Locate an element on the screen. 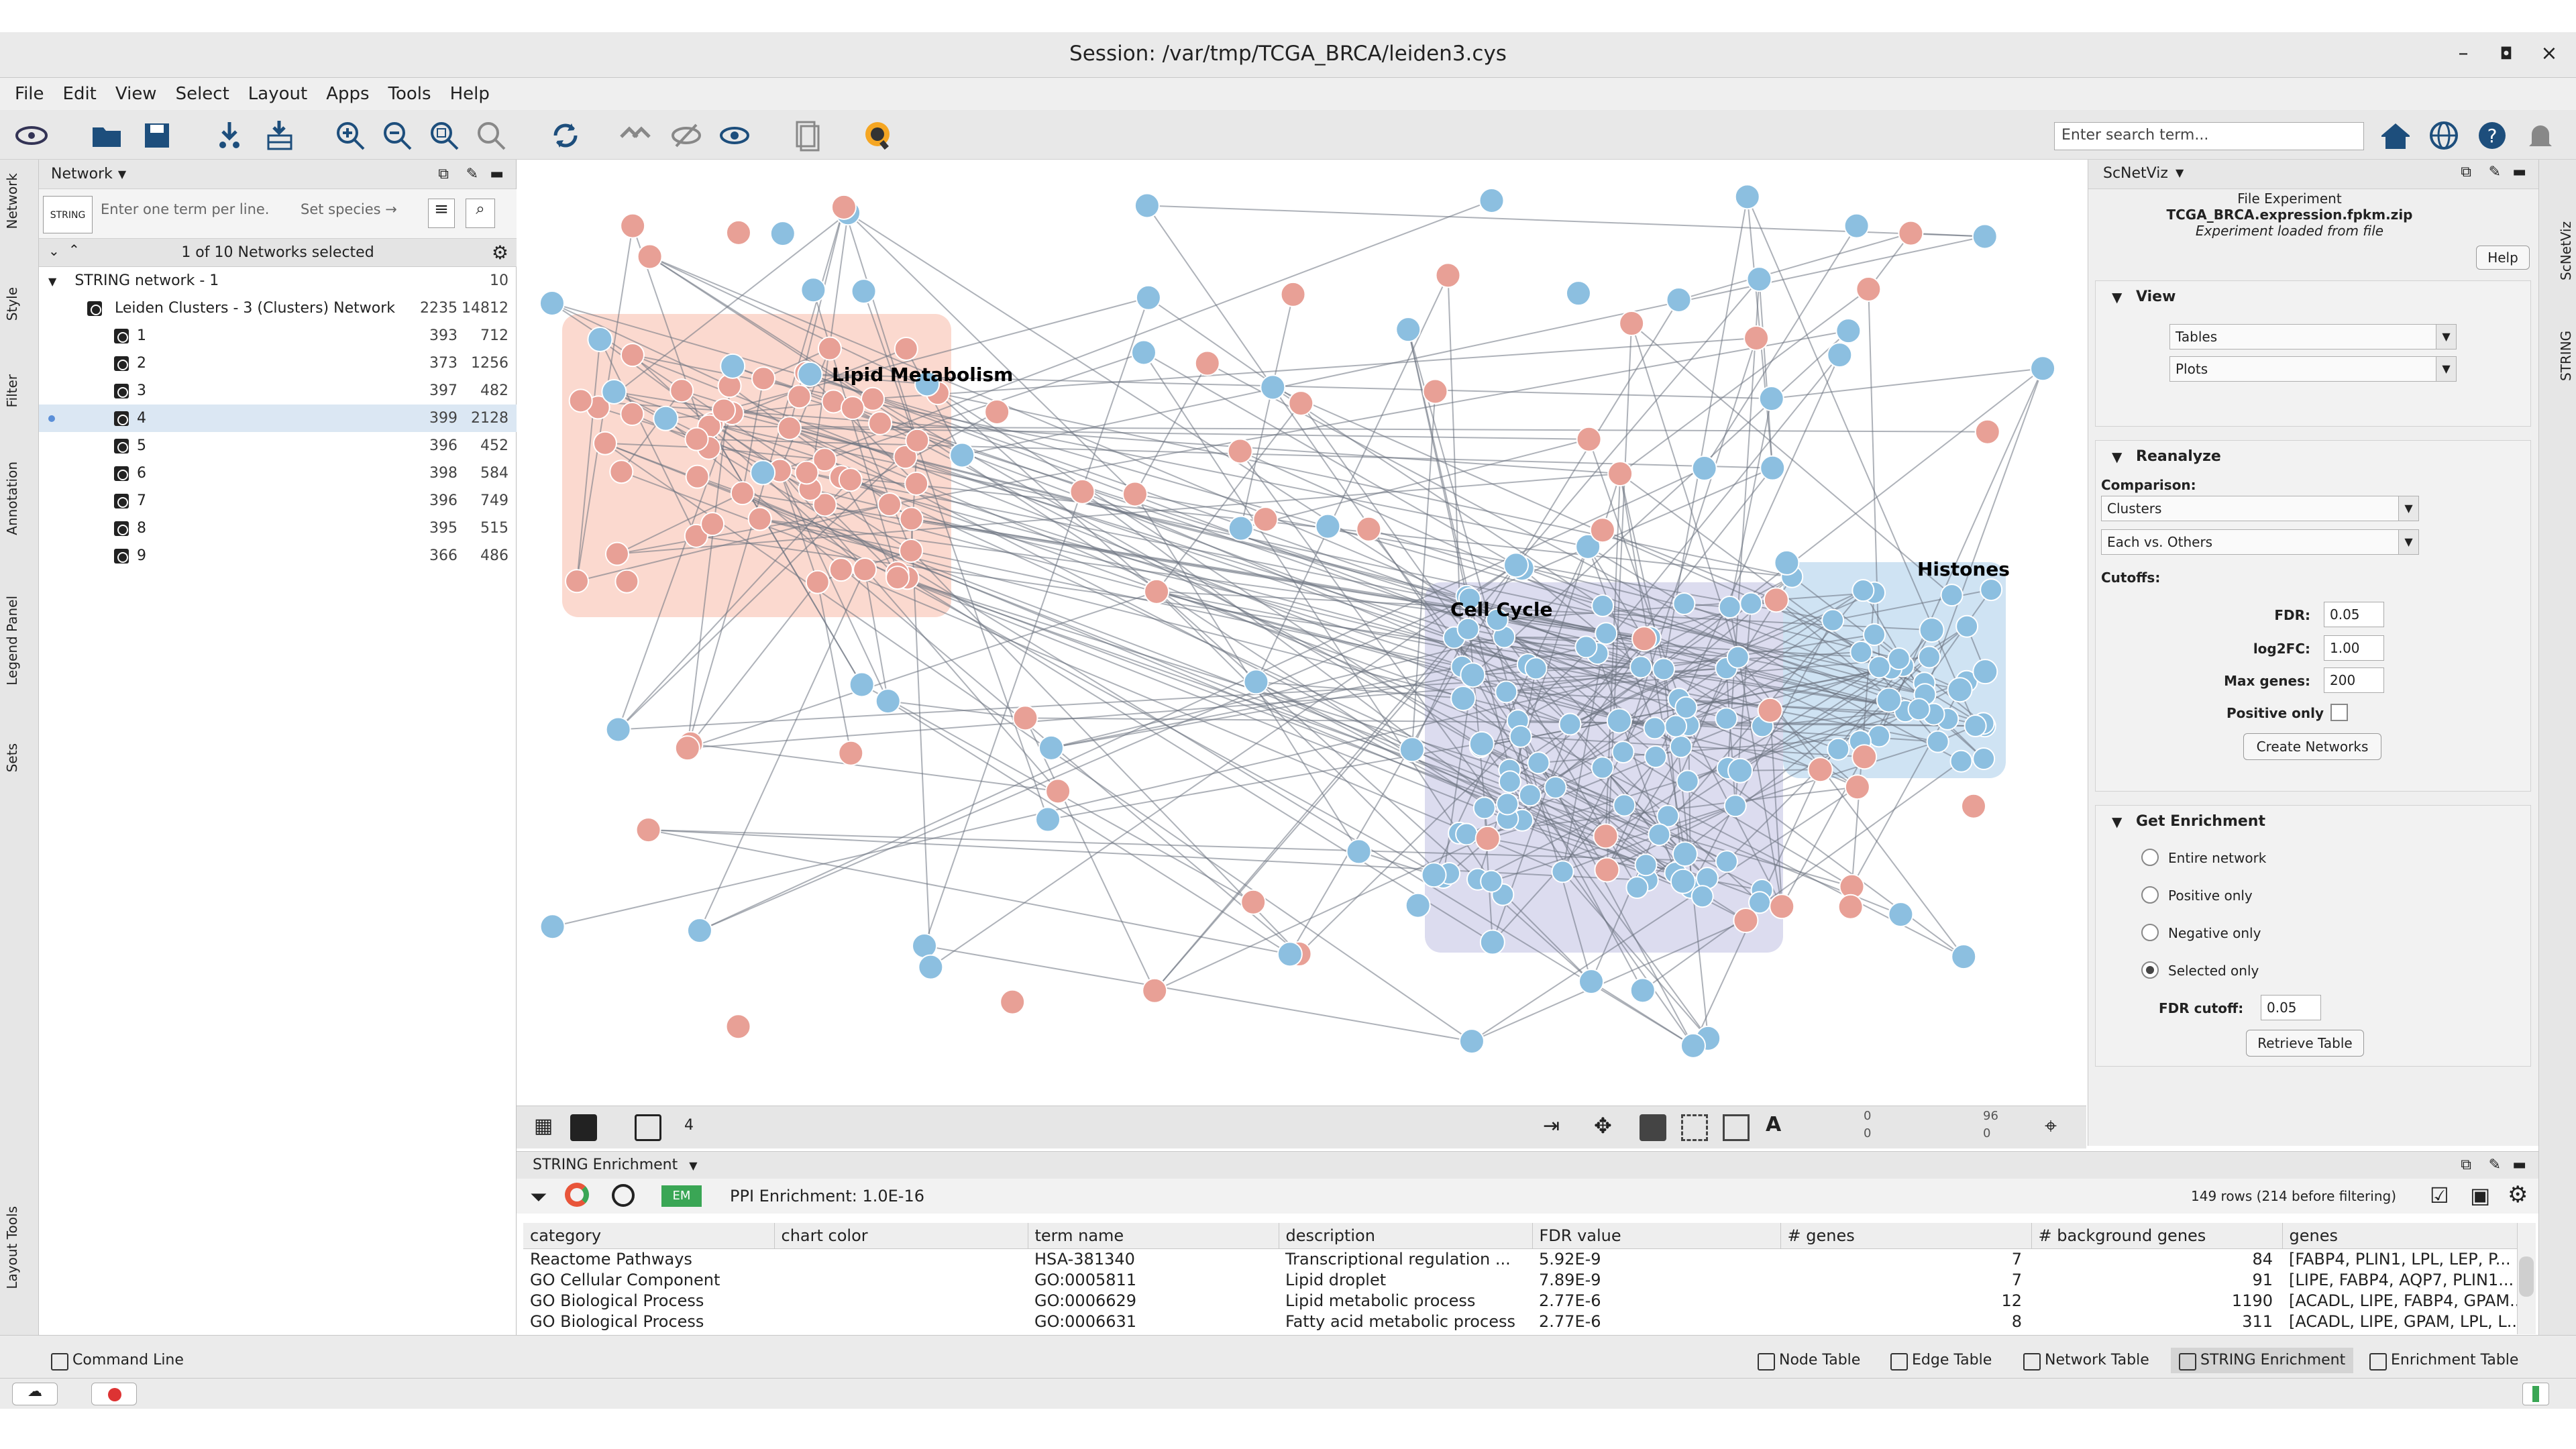  options-icon: ≡ is located at coordinates (441, 213).